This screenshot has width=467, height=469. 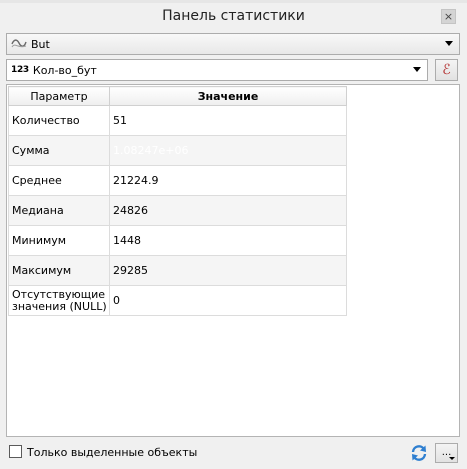 I want to click on table-row: Отсутствующие значения (NULL) 0, so click(x=177, y=300).